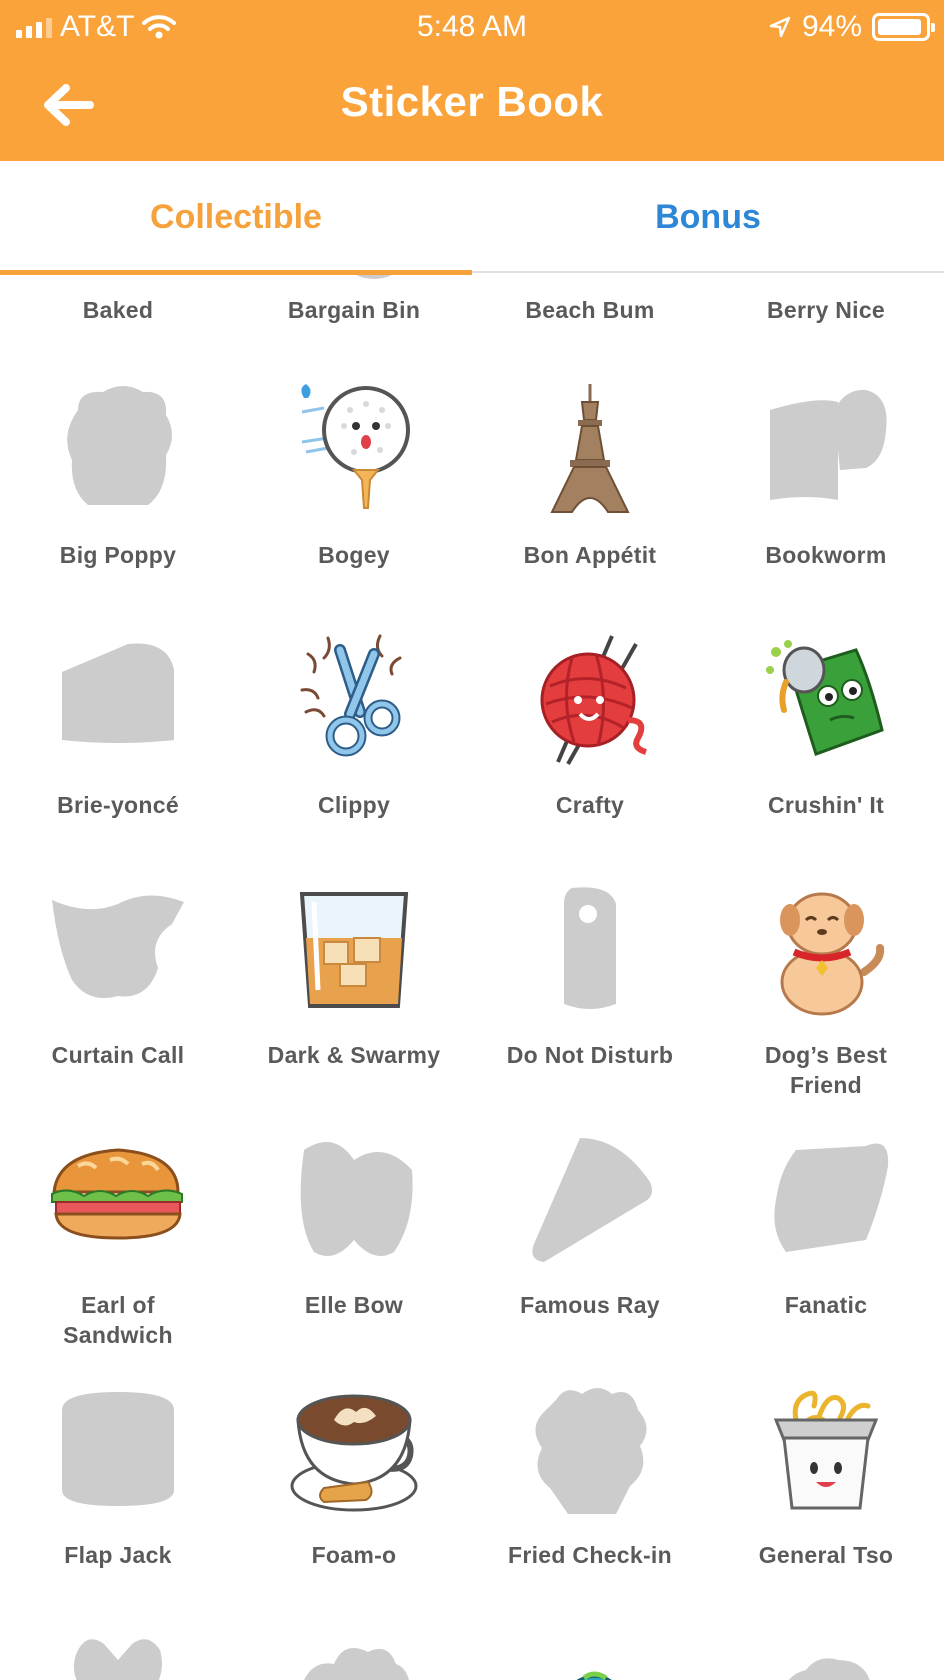  I want to click on sticker-bon-appetit: Bon Appétit, so click(590, 475).